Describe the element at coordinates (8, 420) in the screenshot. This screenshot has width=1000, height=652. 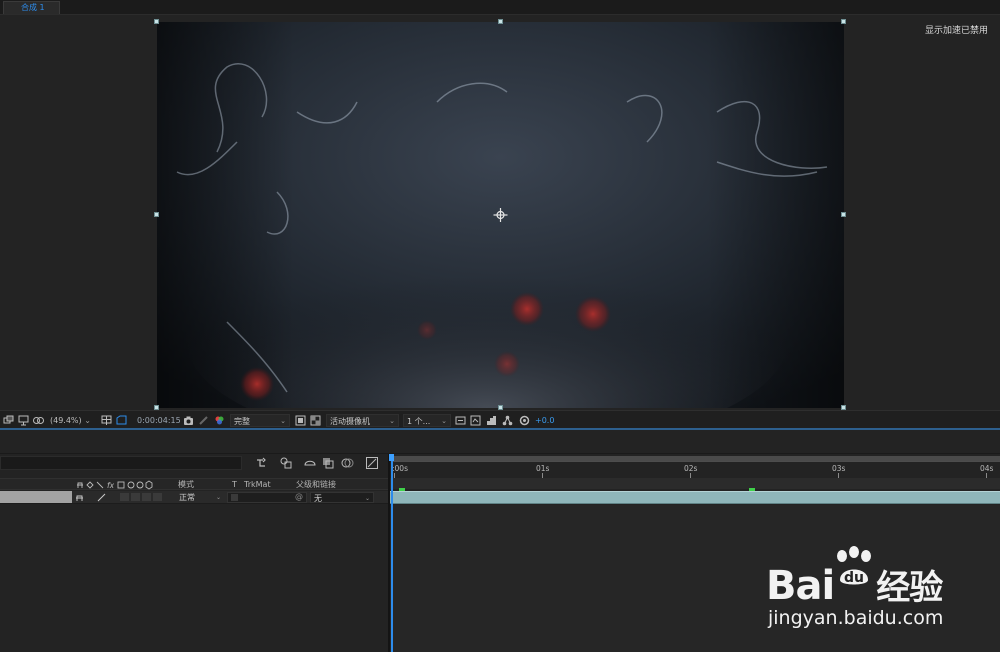
I see `always-preview-icon` at that location.